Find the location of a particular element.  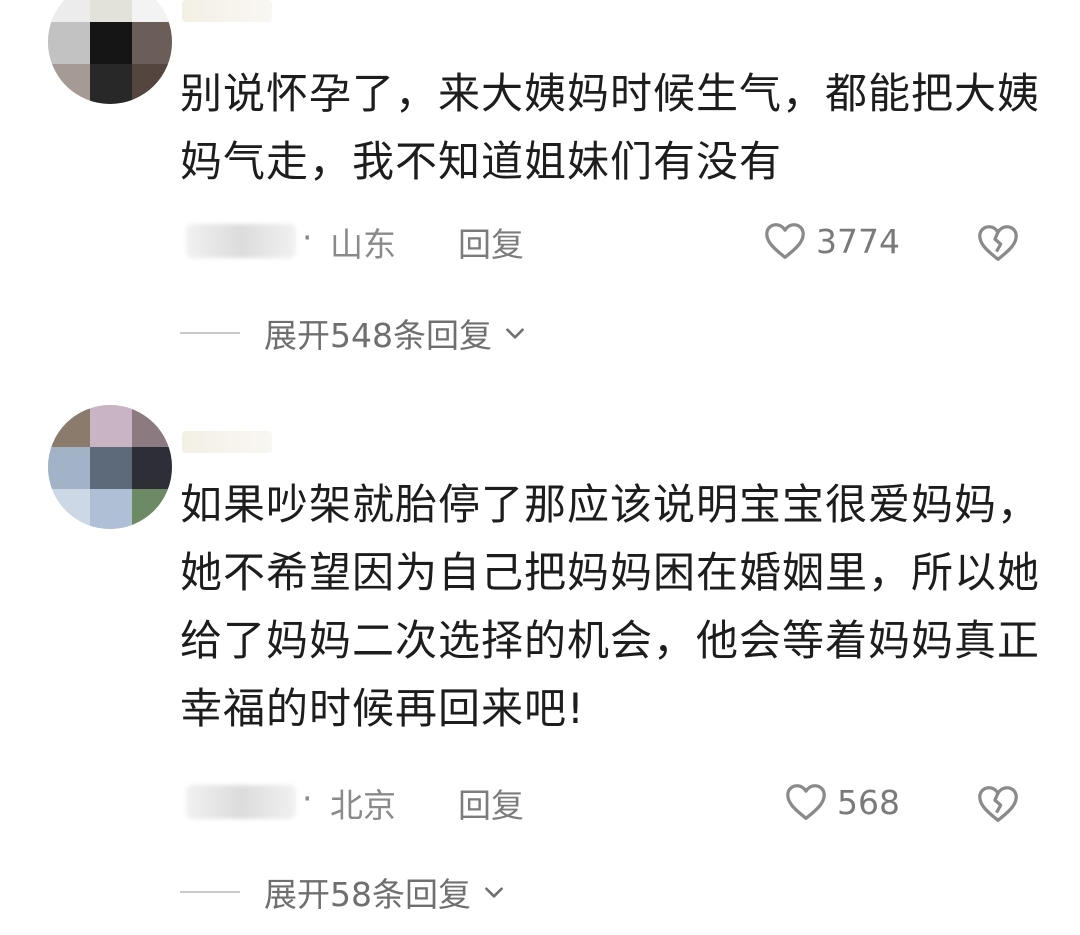

expand-replies-button: 展开58条回复 is located at coordinates (530, 892).